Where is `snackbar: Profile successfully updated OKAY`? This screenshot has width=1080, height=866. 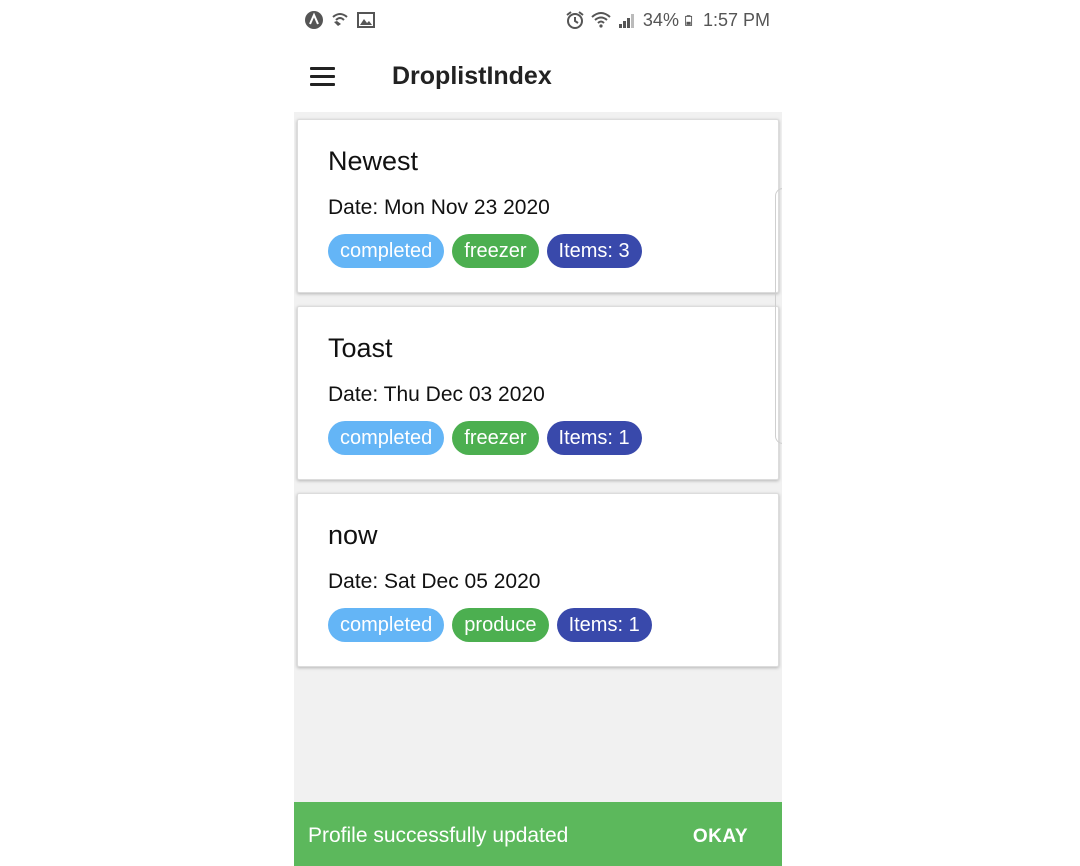
snackbar: Profile successfully updated OKAY is located at coordinates (538, 834).